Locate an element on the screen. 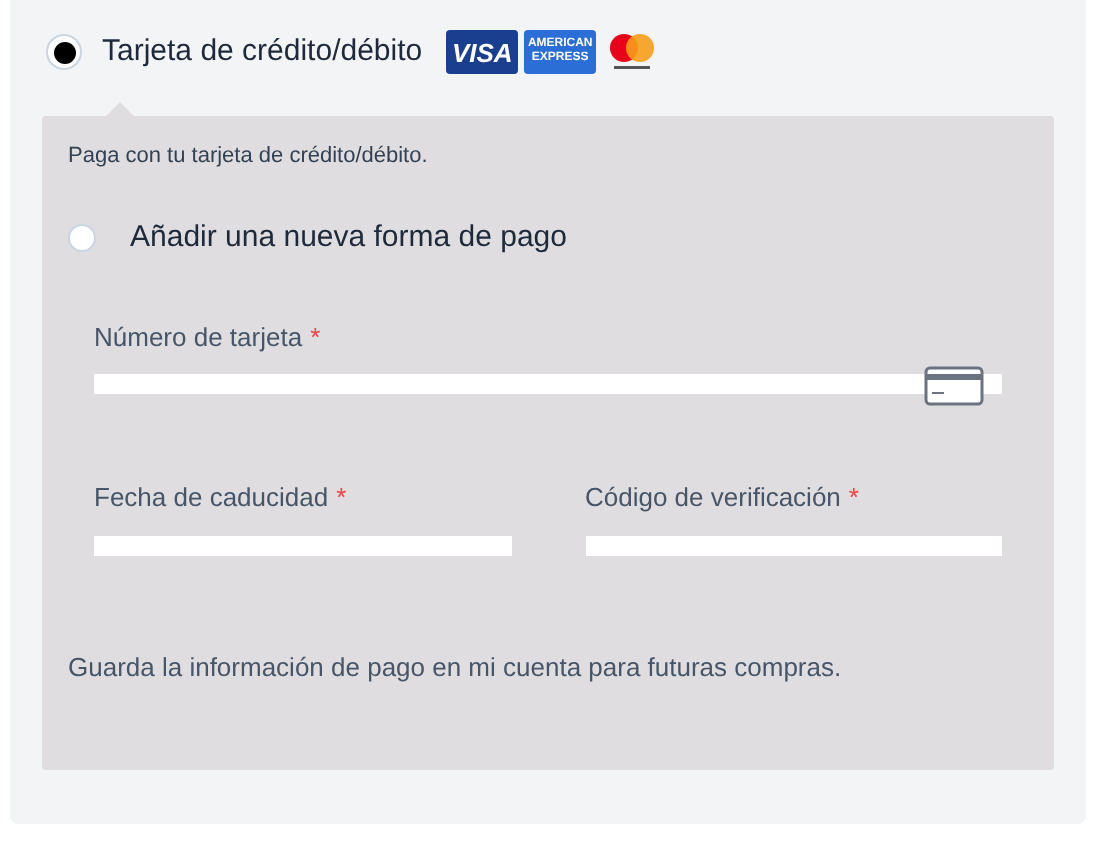  save-info-note: Guarda la información de pago en mi cuenta para futuras compras. is located at coordinates (456, 667).